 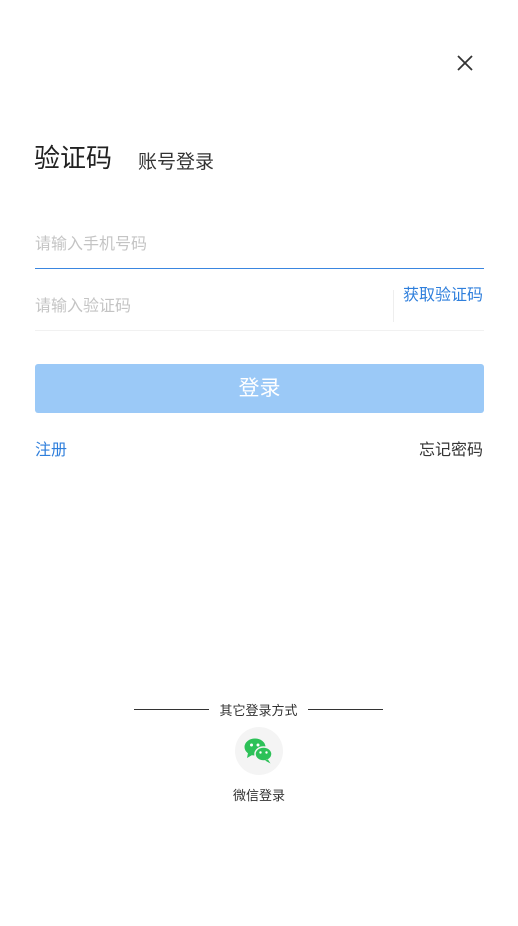 I want to click on tab-verification-code: 验证码, so click(x=73, y=156).